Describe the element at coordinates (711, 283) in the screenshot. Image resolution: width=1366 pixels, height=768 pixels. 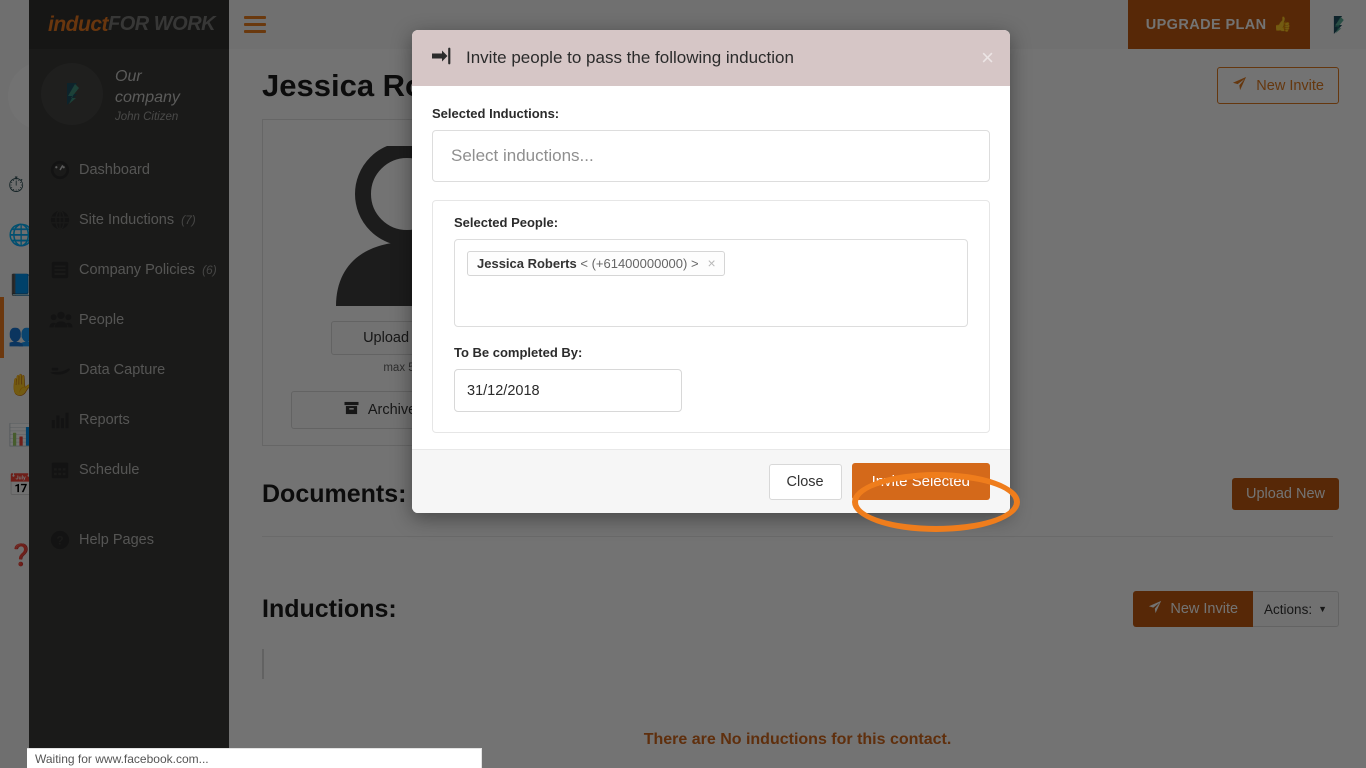
I see `selected-people-input: Jessica Roberts < (+61400000000) > ×` at that location.